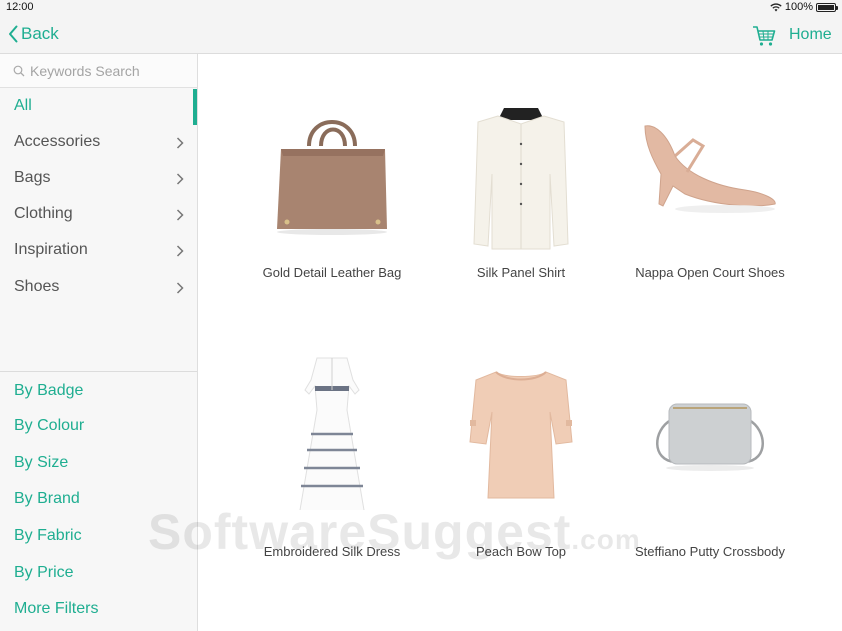  Describe the element at coordinates (332, 177) in the screenshot. I see `bag-image` at that location.